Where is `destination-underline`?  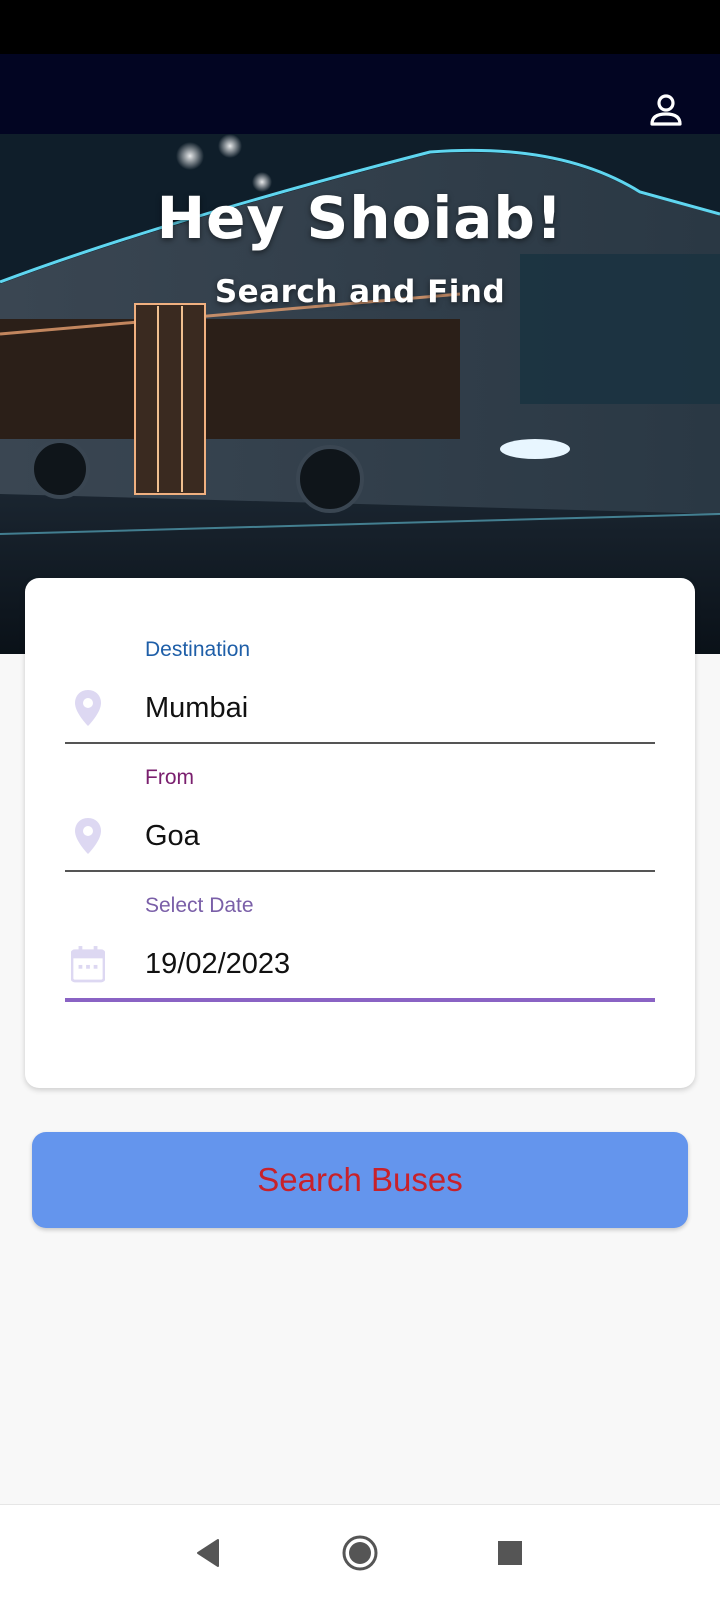
destination-underline is located at coordinates (360, 743).